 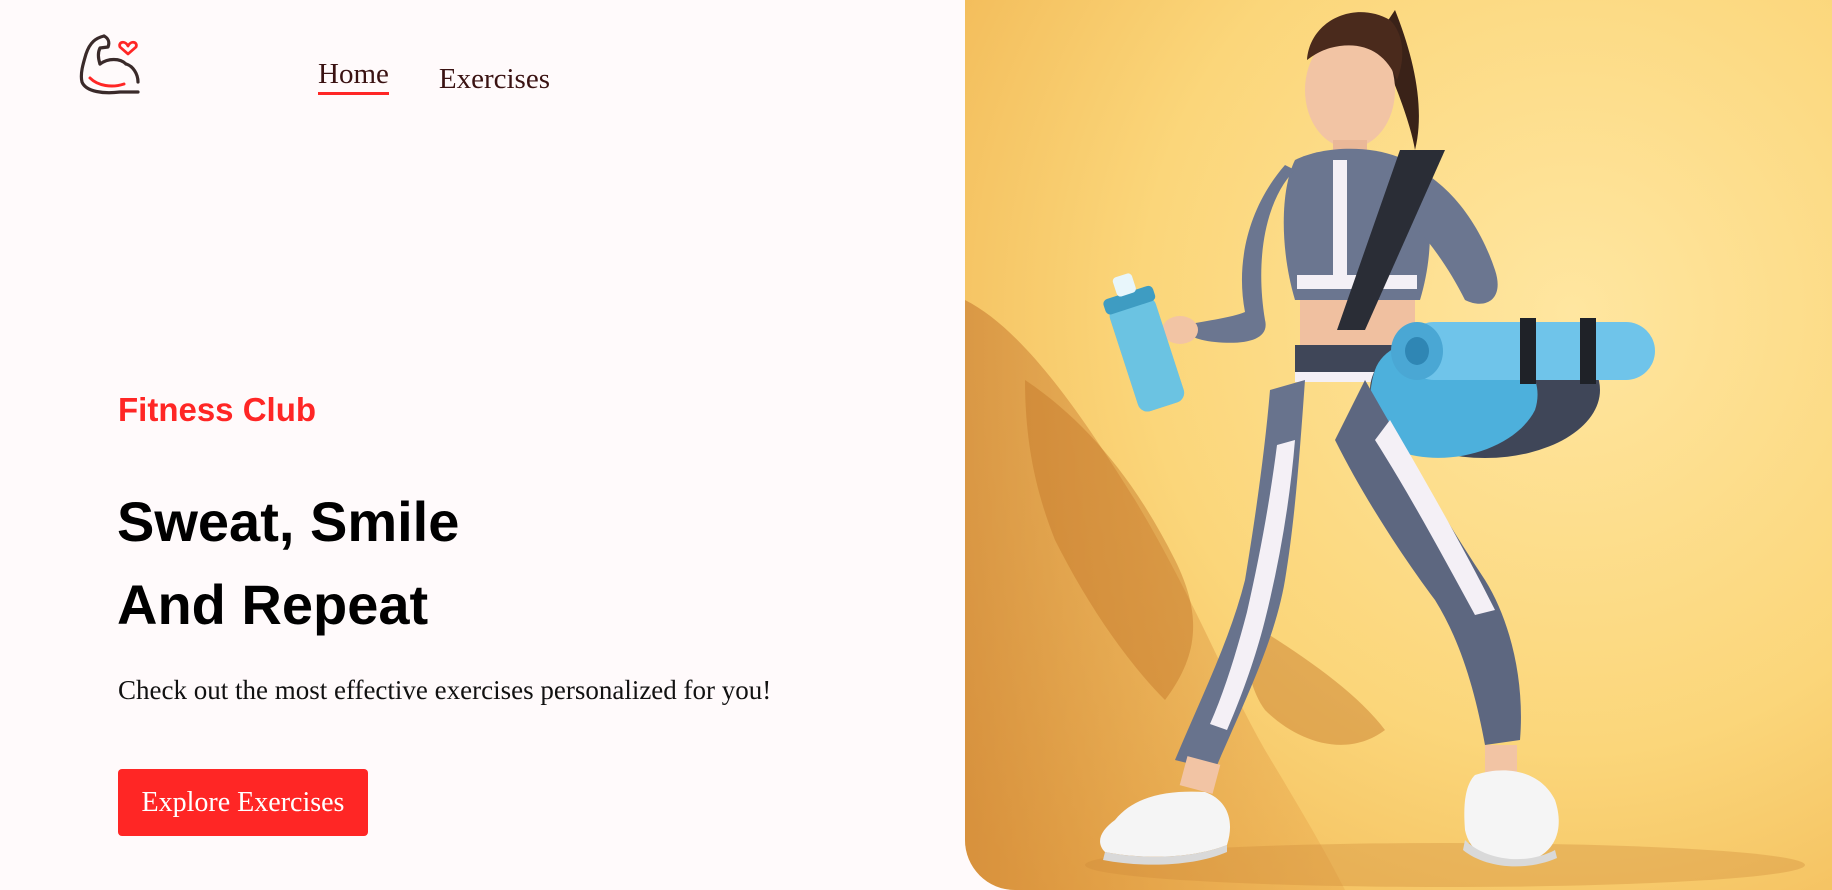 What do you see at coordinates (494, 80) in the screenshot?
I see `nav-link-exercises: Exercises` at bounding box center [494, 80].